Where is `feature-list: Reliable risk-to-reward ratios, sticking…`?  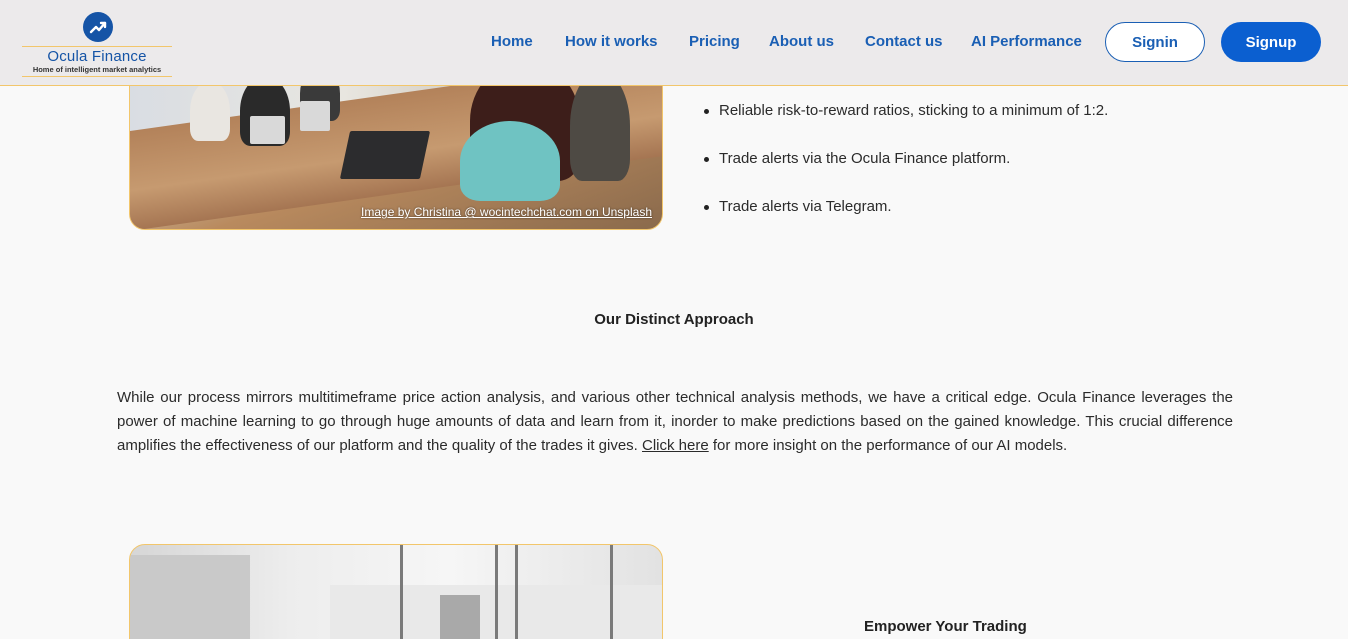 feature-list: Reliable risk-to-reward ratios, sticking… is located at coordinates (906, 174).